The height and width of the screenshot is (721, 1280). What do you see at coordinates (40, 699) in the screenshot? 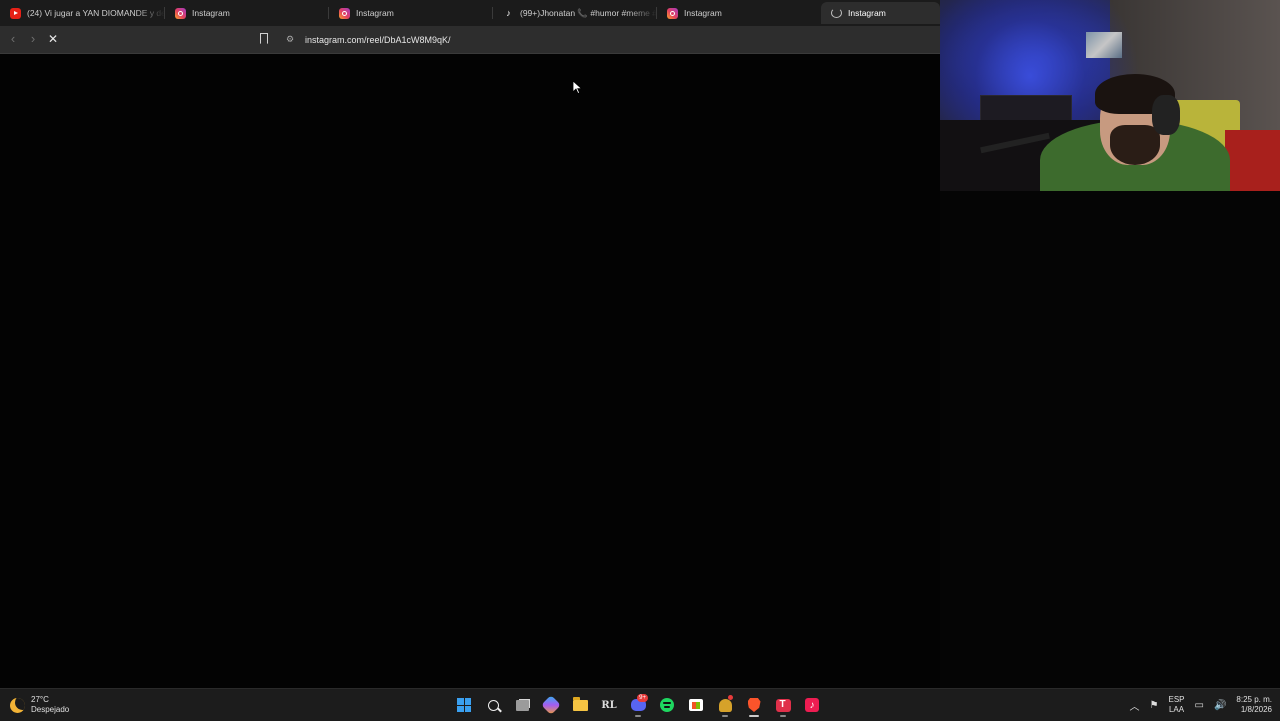
I see `weather-temp: 27°C` at bounding box center [40, 699].